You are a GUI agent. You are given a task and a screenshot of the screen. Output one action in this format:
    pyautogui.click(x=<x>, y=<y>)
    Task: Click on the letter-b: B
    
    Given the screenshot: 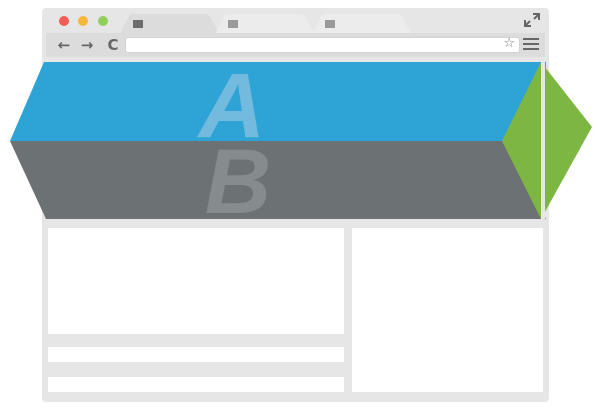 What is the action you would take?
    pyautogui.click(x=238, y=182)
    